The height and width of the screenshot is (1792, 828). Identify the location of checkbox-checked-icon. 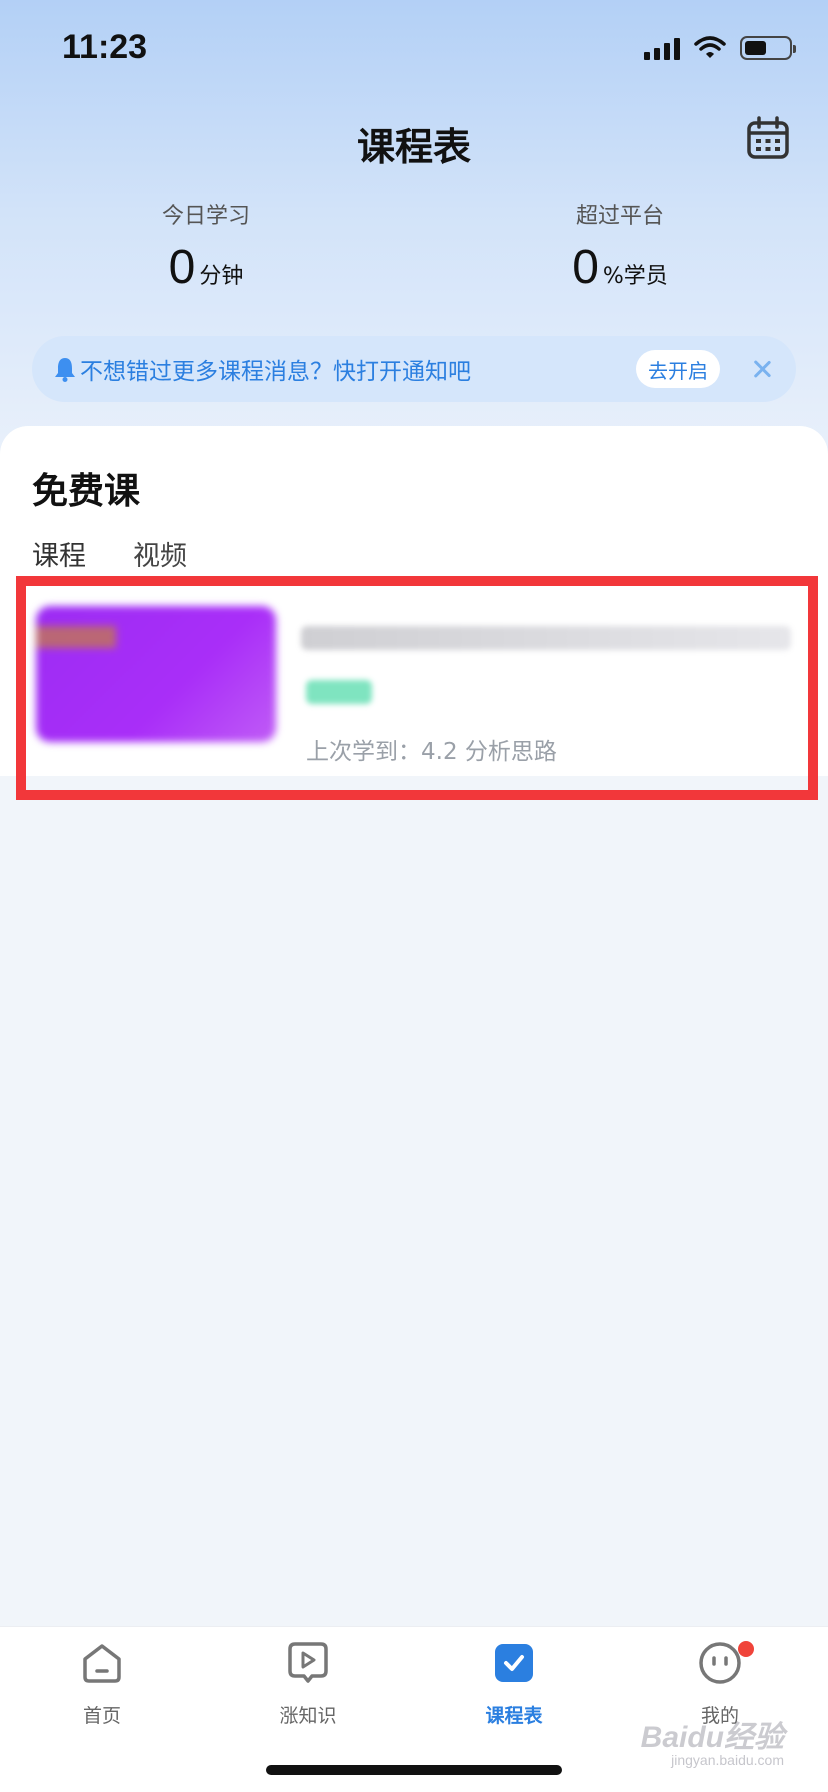
(514, 1663).